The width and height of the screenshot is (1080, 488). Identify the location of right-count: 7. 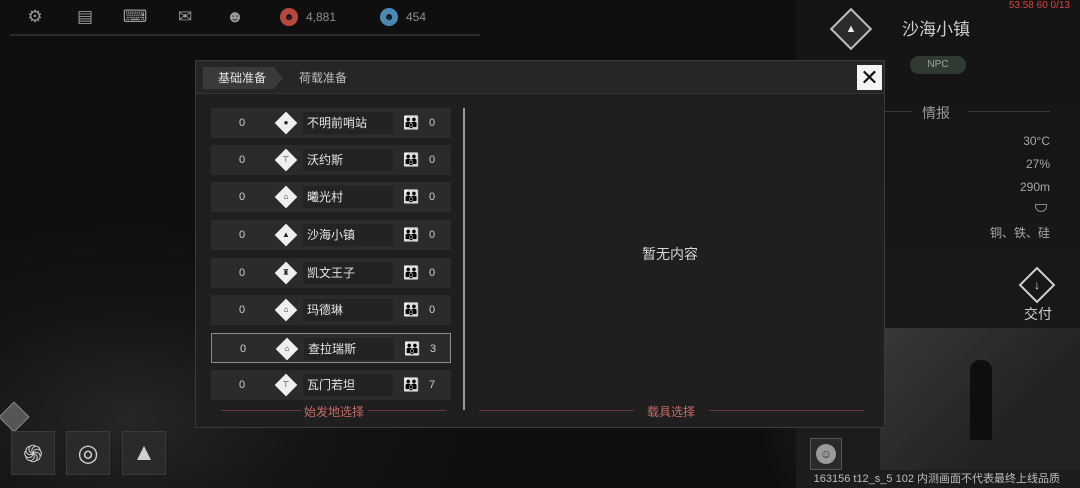
(432, 385).